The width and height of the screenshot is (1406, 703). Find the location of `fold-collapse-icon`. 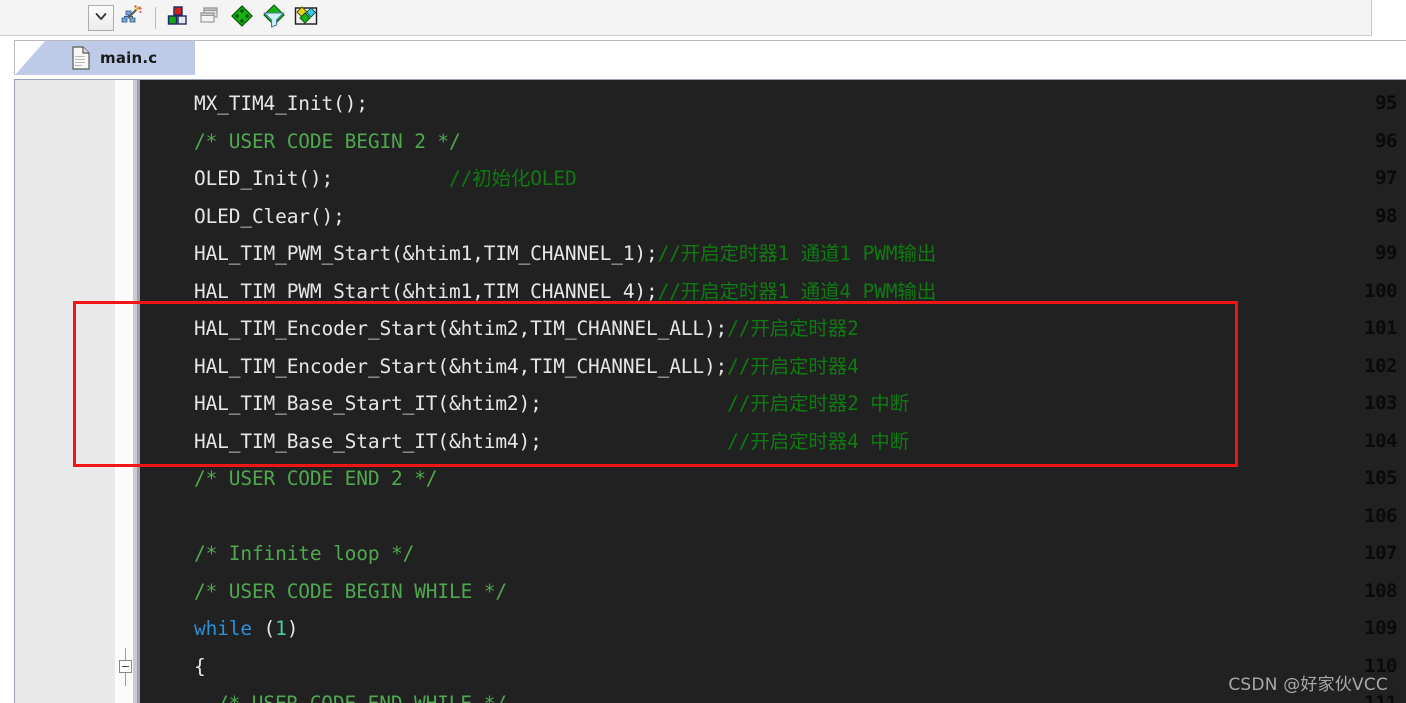

fold-collapse-icon is located at coordinates (125, 666).